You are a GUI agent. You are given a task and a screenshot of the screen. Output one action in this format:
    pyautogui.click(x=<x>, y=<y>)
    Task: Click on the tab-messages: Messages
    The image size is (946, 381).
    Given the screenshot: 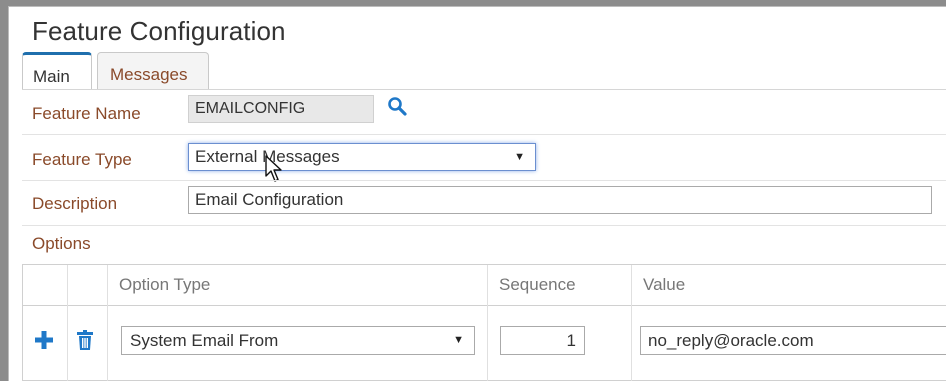 What is the action you would take?
    pyautogui.click(x=153, y=71)
    